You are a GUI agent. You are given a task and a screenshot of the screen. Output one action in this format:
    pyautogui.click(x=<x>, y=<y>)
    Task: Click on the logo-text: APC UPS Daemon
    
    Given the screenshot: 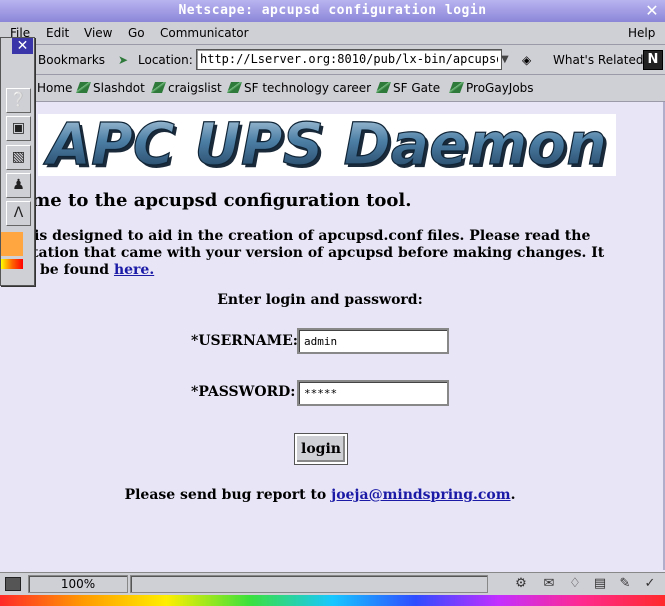 What is the action you would take?
    pyautogui.click(x=325, y=145)
    